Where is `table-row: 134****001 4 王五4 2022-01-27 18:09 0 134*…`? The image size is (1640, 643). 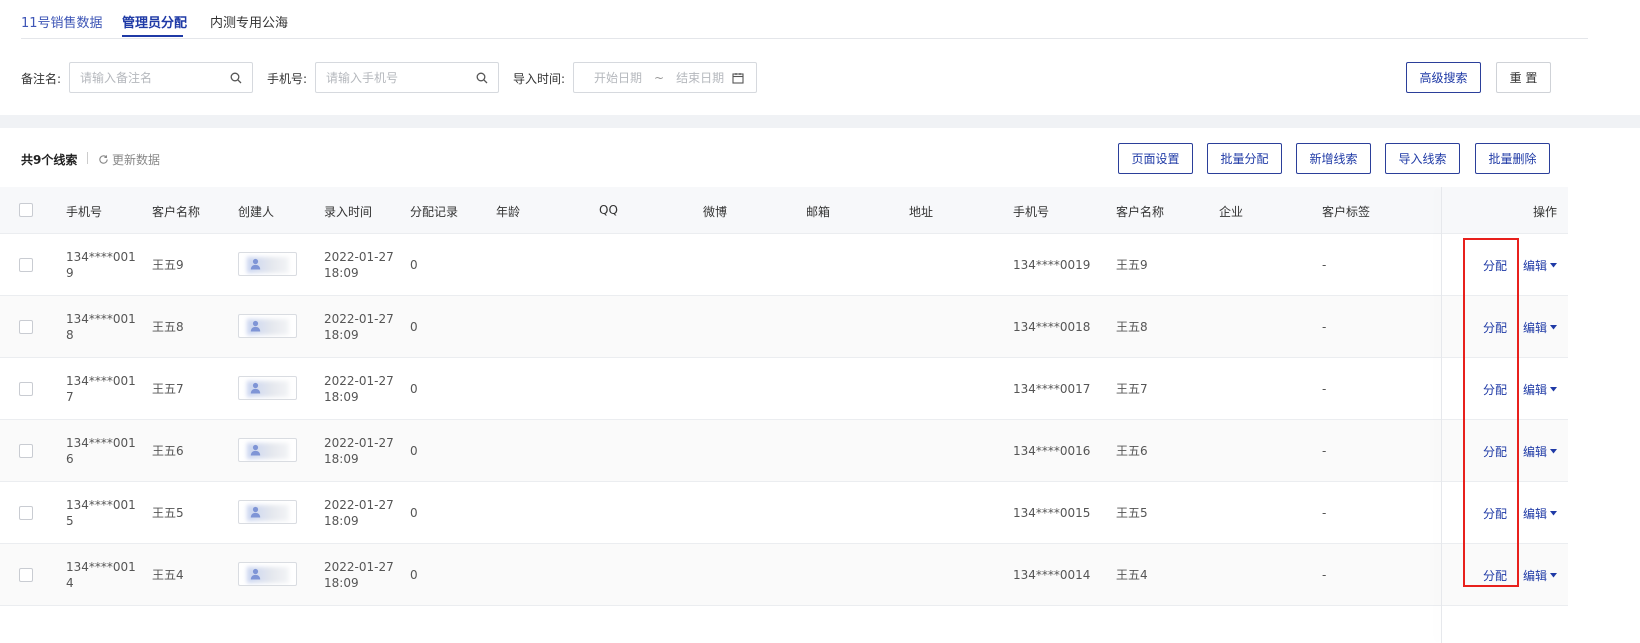 table-row: 134****001 4 王五4 2022-01-27 18:09 0 134*… is located at coordinates (784, 575).